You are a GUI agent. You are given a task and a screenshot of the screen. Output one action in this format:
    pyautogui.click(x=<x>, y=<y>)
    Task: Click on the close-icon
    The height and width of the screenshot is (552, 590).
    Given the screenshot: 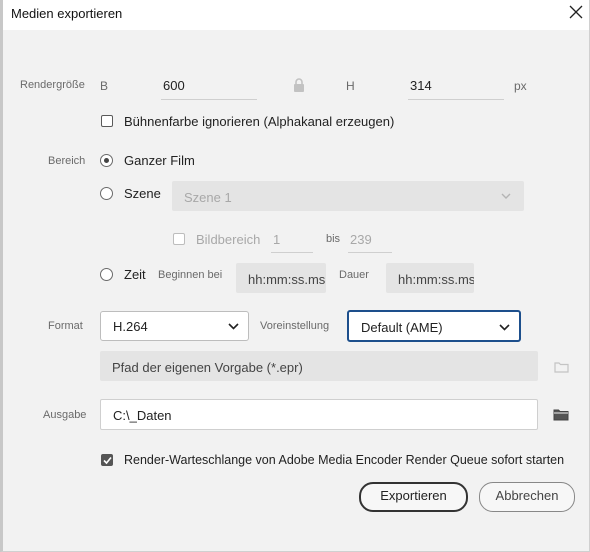 What is the action you would take?
    pyautogui.click(x=576, y=12)
    